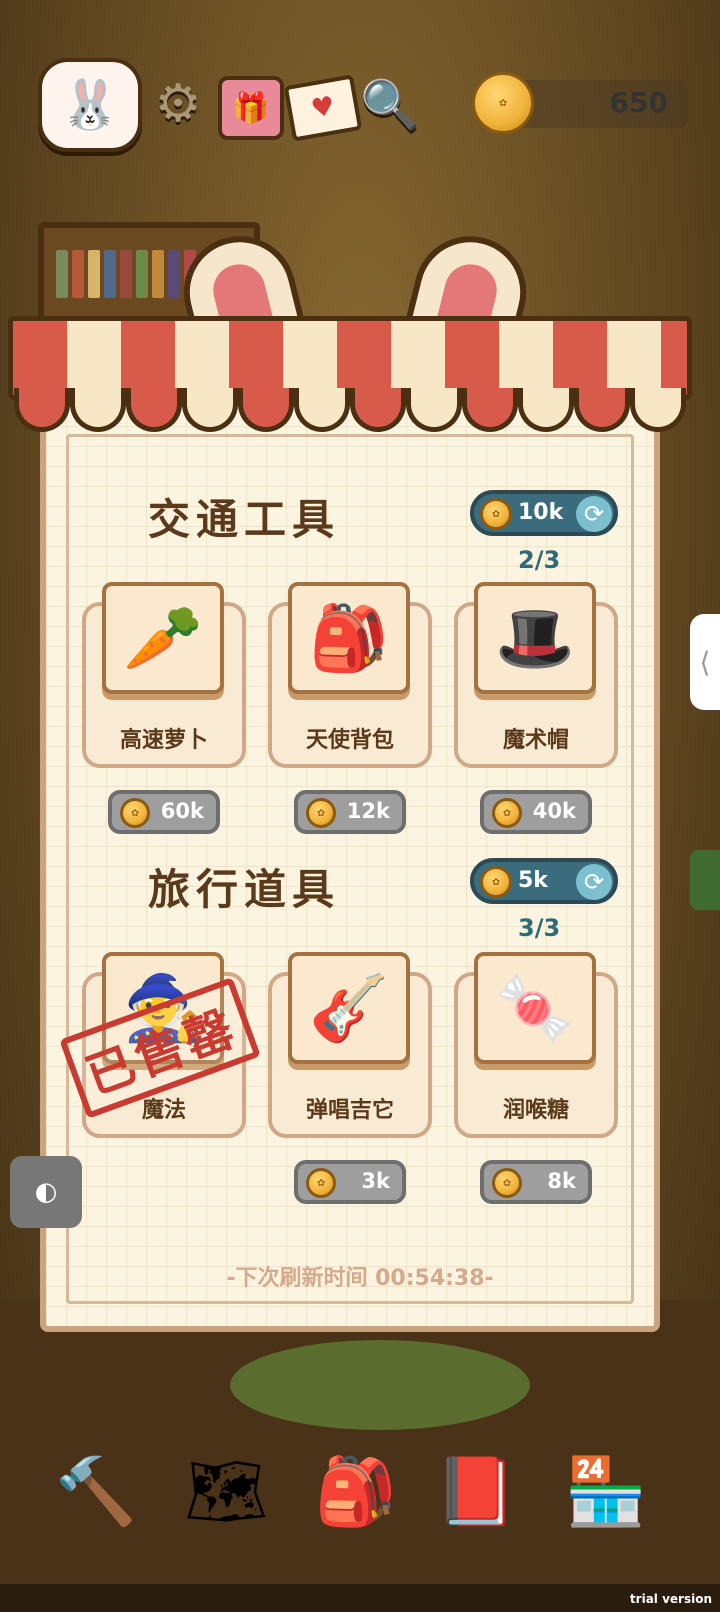  Describe the element at coordinates (368, 811) in the screenshot. I see `price-value: 12k` at that location.